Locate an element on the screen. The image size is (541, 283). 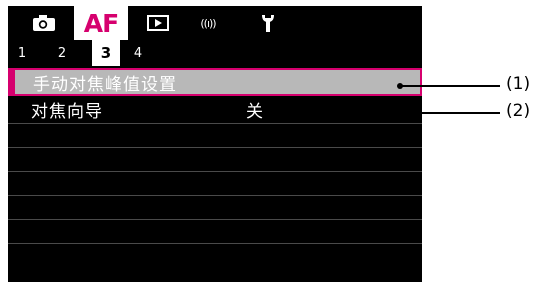
selection-marker is located at coordinates (11, 82).